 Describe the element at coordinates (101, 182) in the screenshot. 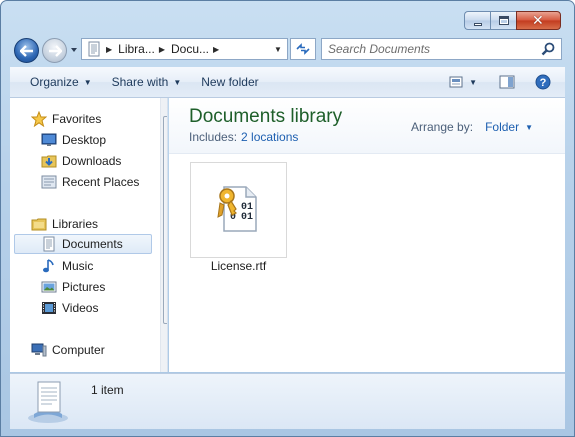

I see `nav-item-label: Recent Places` at that location.